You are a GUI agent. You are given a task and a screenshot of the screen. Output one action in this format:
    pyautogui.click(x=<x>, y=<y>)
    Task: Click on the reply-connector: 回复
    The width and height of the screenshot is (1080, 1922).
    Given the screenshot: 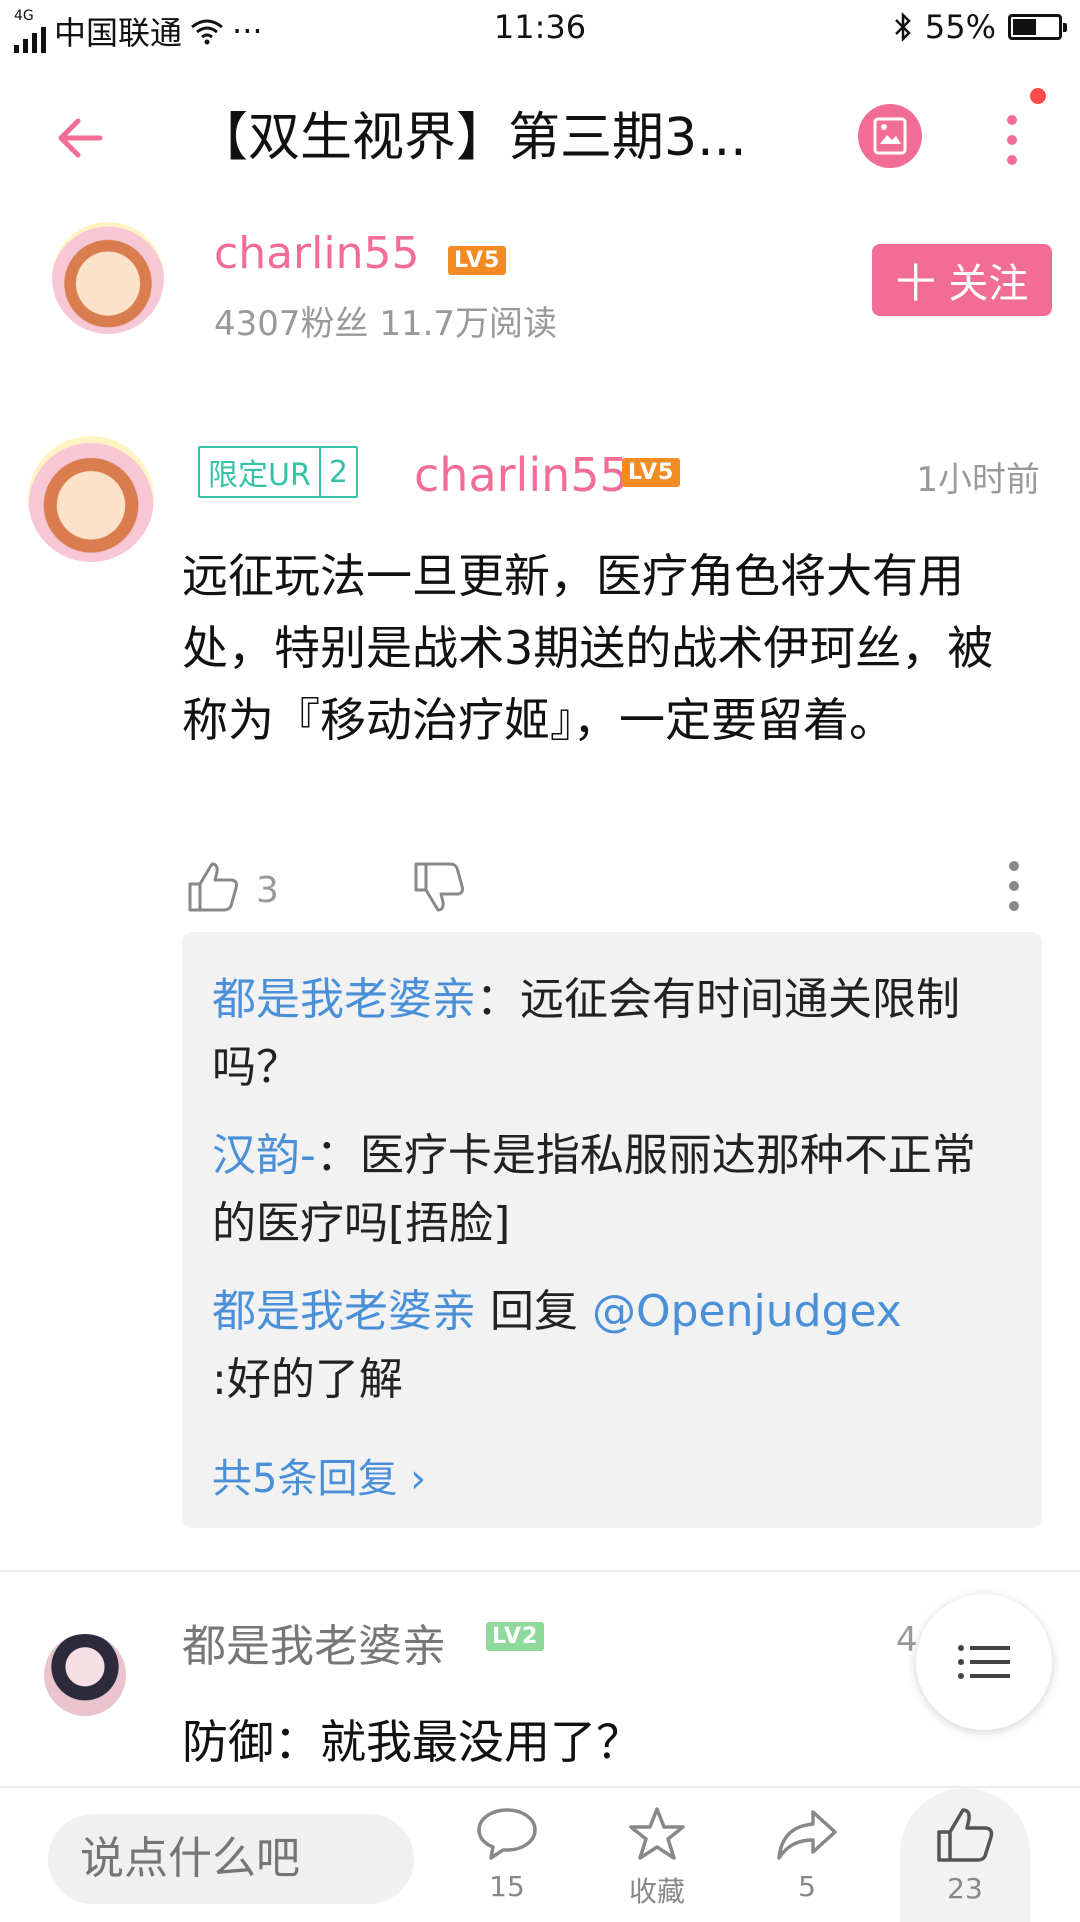 What is the action you would take?
    pyautogui.click(x=534, y=1311)
    